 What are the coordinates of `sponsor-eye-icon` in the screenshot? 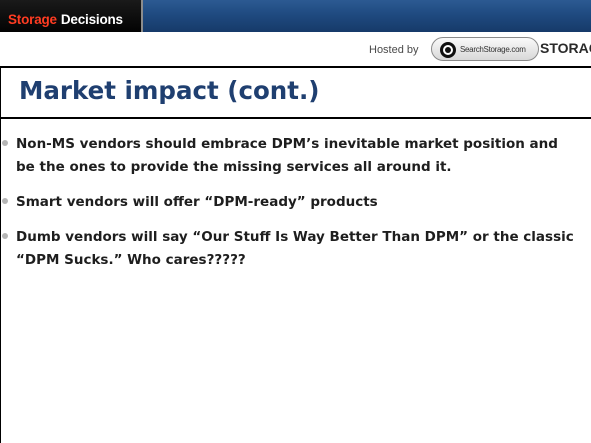 It's located at (448, 50).